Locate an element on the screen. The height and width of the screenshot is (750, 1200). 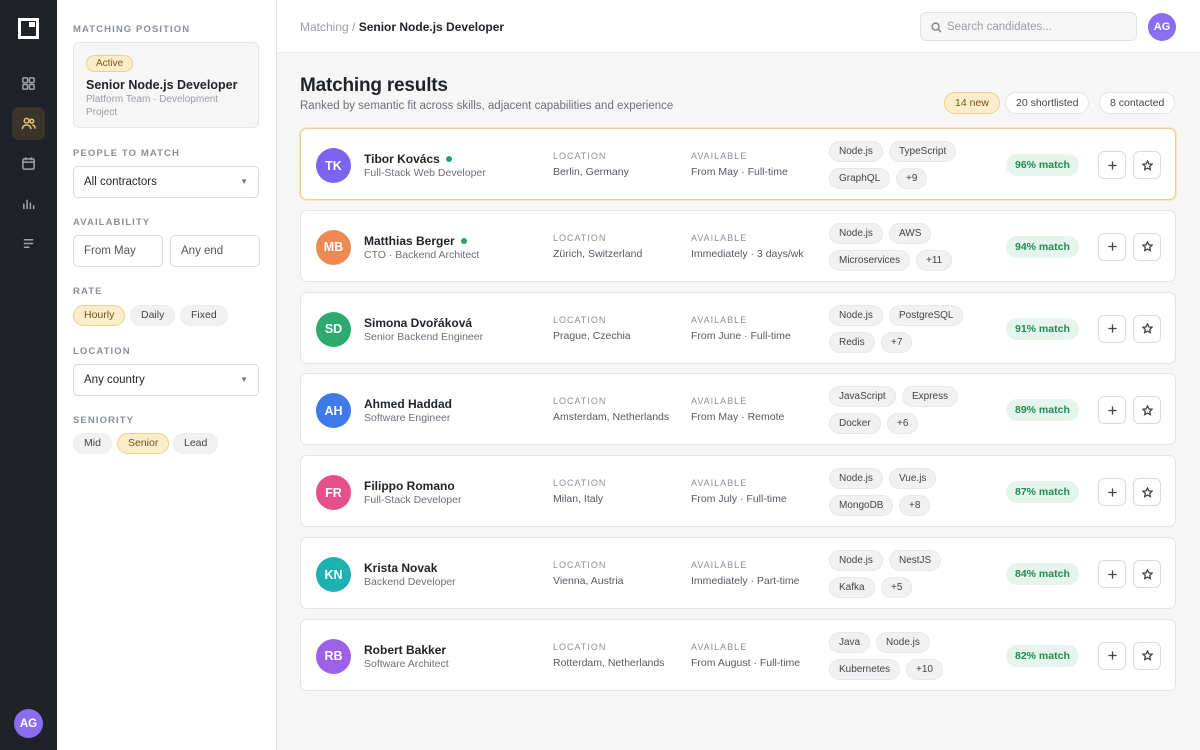
candidate-name: Robert Bakker is located at coordinates (405, 650).